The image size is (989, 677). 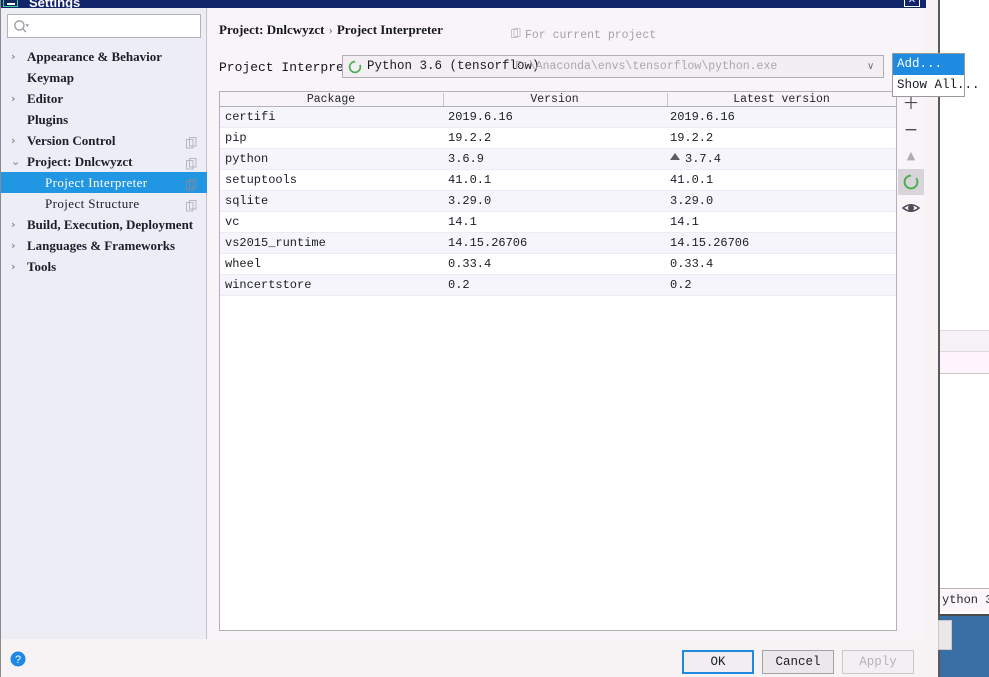 I want to click on cancel-button: Cancel, so click(x=798, y=662).